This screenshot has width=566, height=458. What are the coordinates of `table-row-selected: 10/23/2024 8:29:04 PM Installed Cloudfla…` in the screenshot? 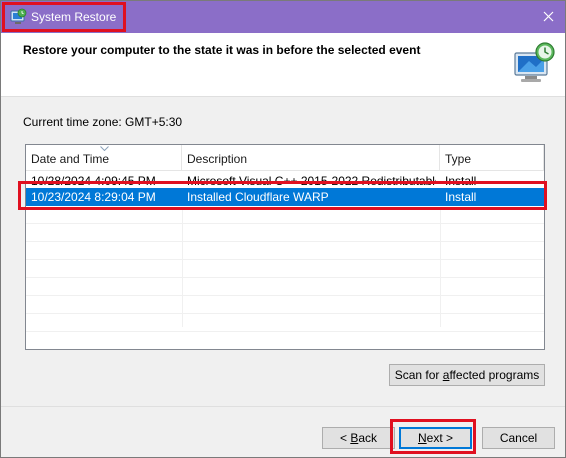 It's located at (285, 197).